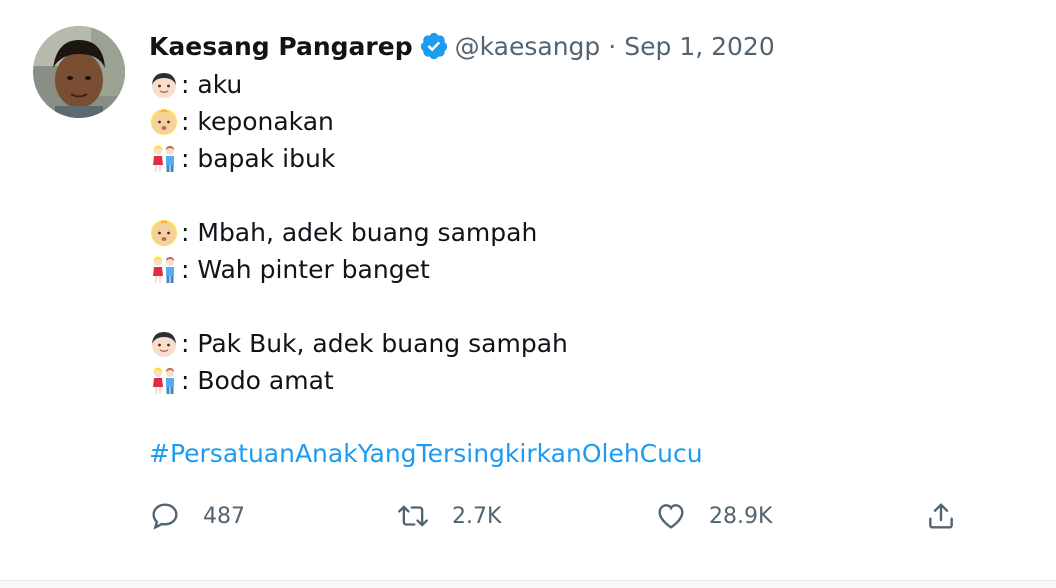 The height and width of the screenshot is (588, 1056). I want to click on like-button: 28.9K, so click(713, 516).